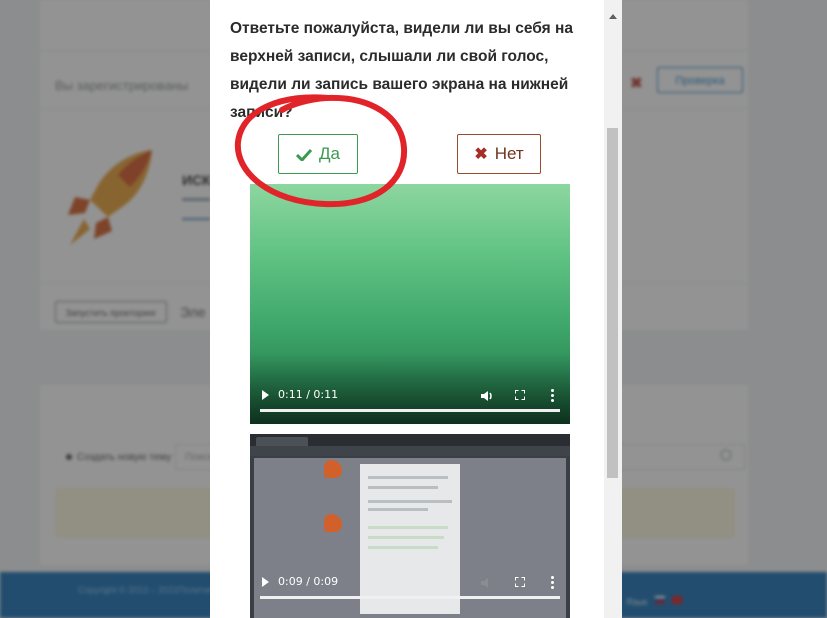  I want to click on no-button: ✖ Нет, so click(499, 154).